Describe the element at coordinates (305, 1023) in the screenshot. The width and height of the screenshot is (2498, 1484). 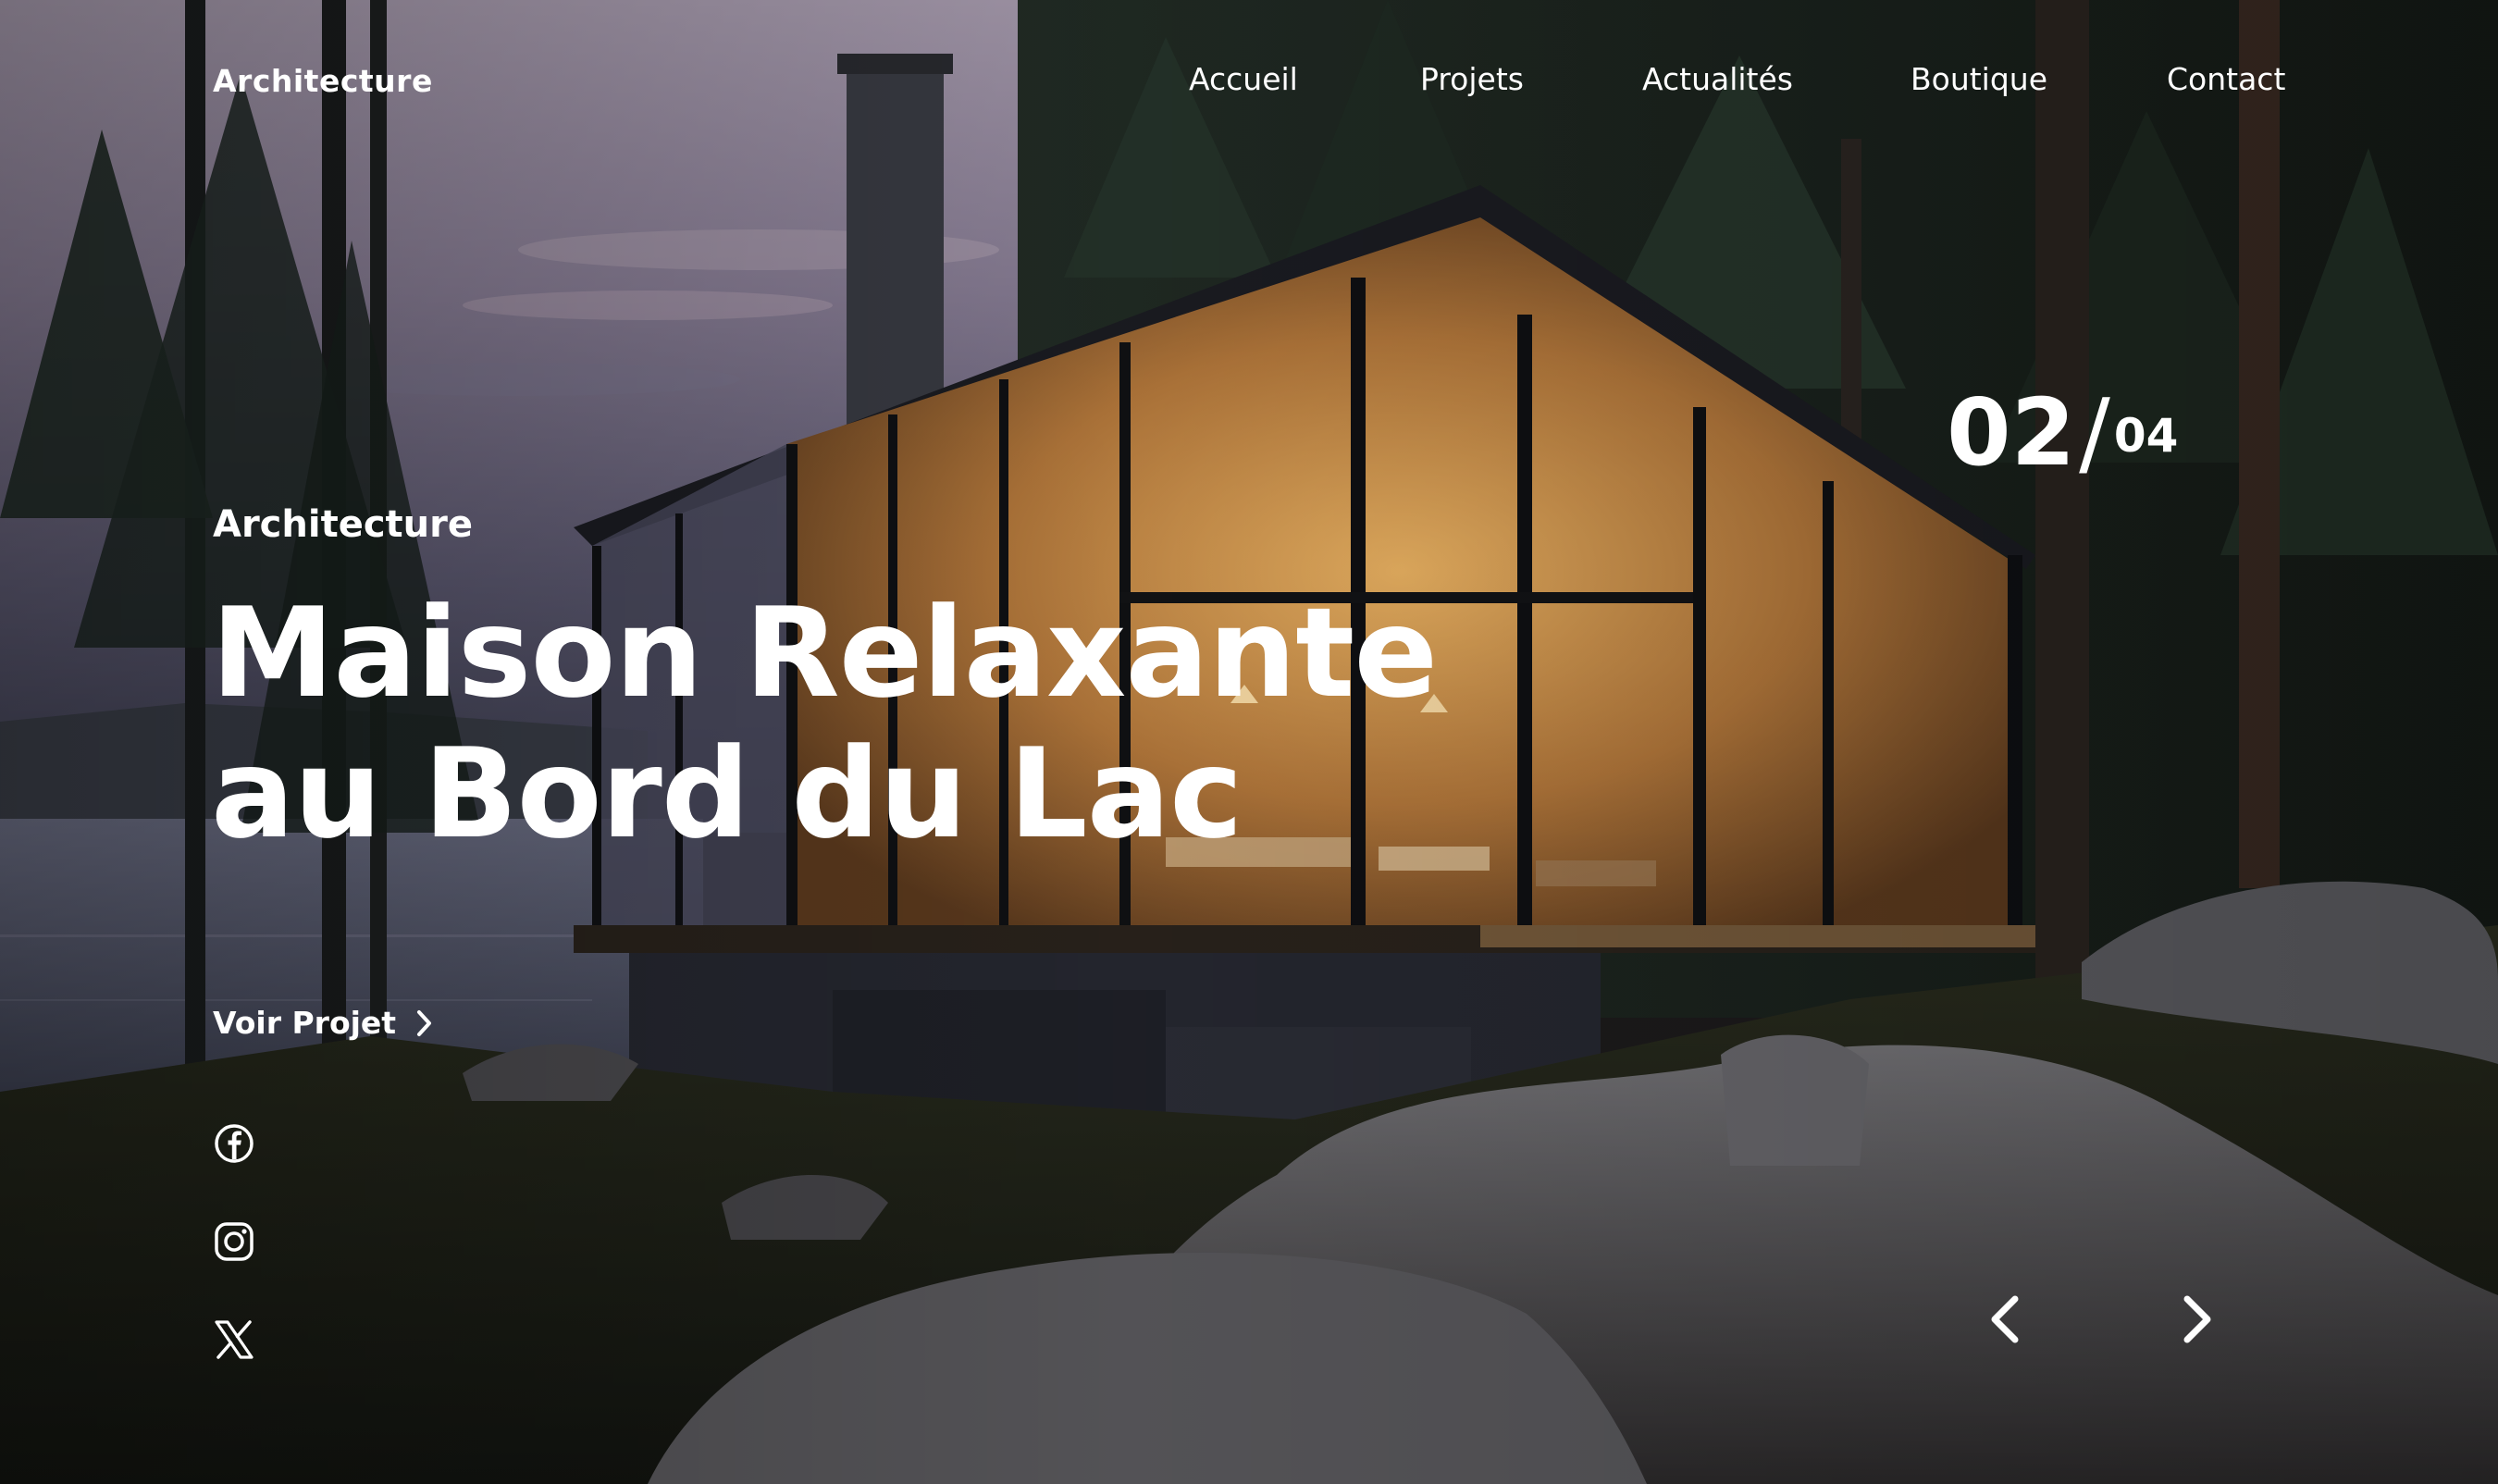
I see `view-project-label: Voir Projet` at that location.